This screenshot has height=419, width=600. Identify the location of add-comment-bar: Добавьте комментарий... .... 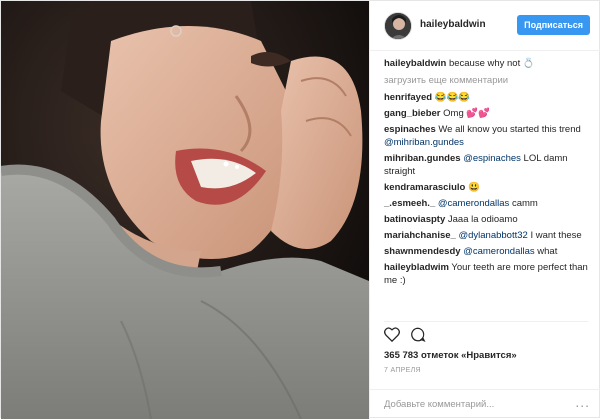
(485, 404).